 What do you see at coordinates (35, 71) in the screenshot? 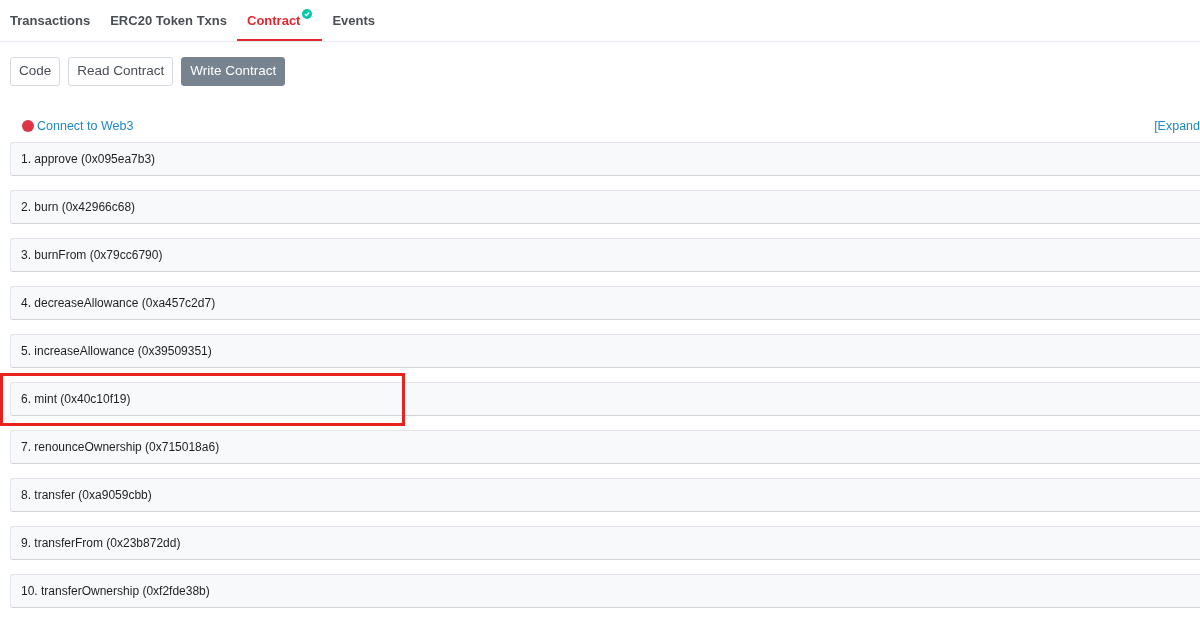
I see `contract-tab-button: Code` at bounding box center [35, 71].